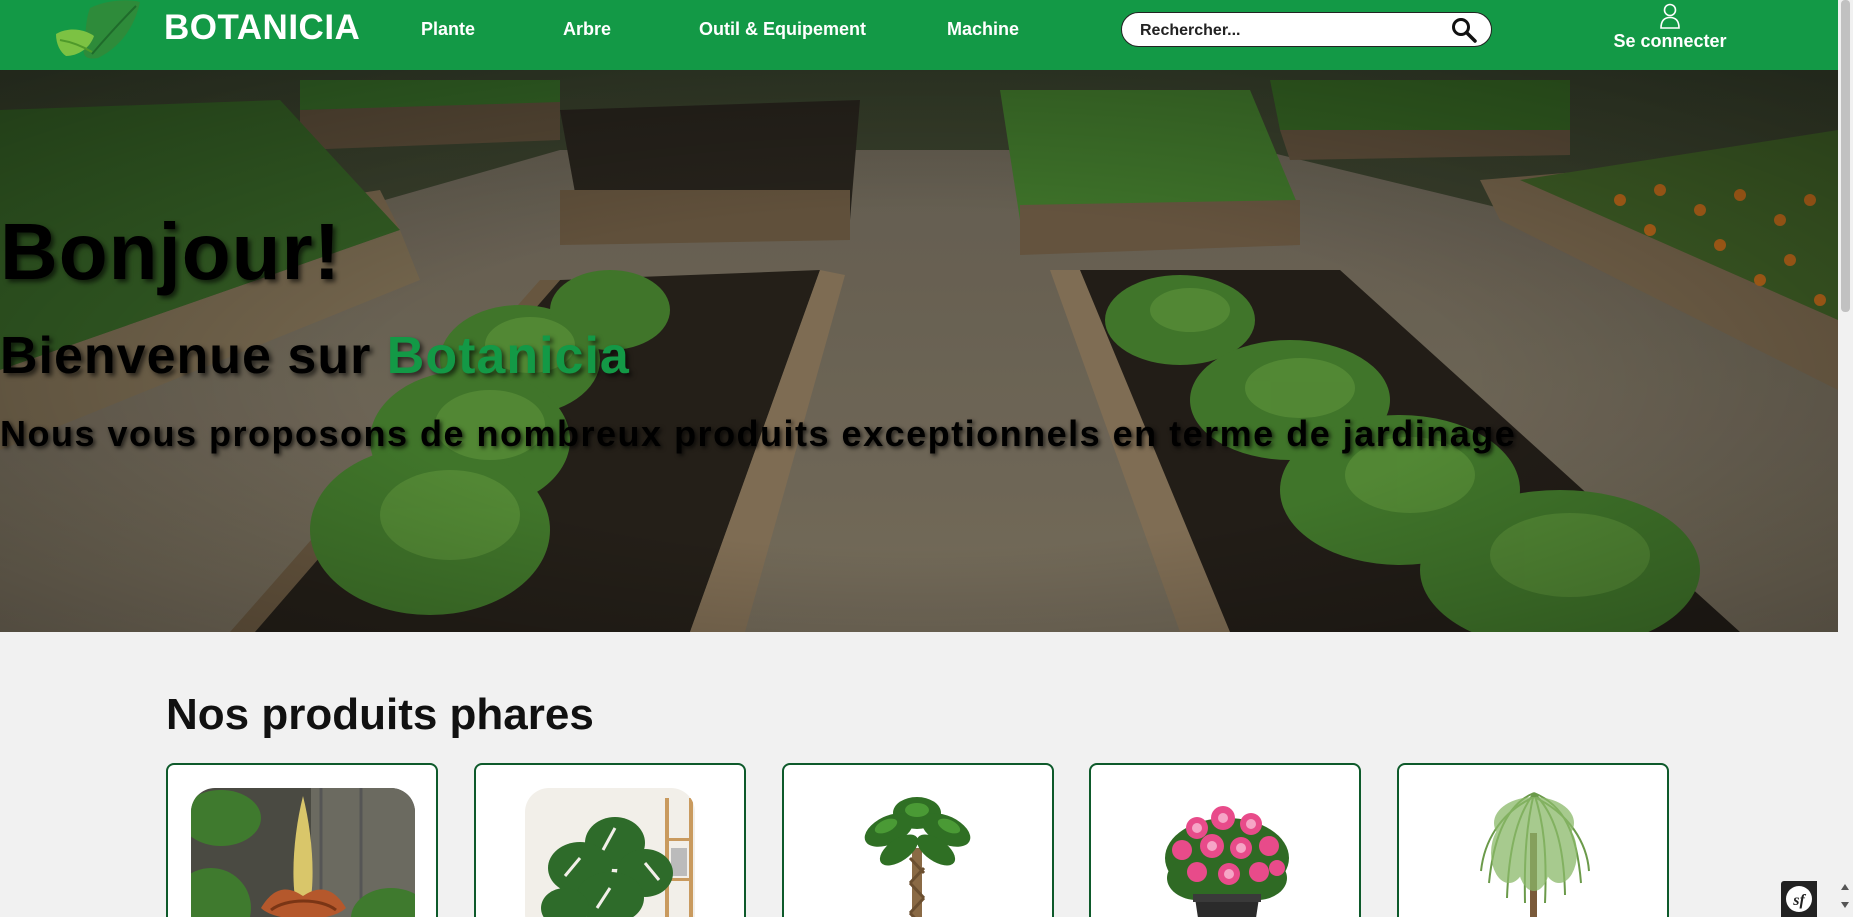  I want to click on logo-text: BOTANICIA, so click(262, 27).